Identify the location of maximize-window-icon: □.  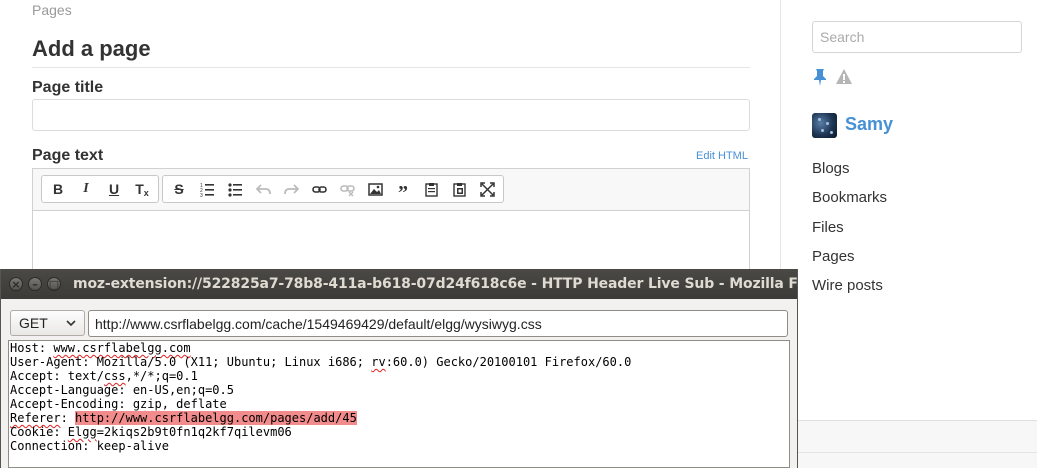
(54, 284).